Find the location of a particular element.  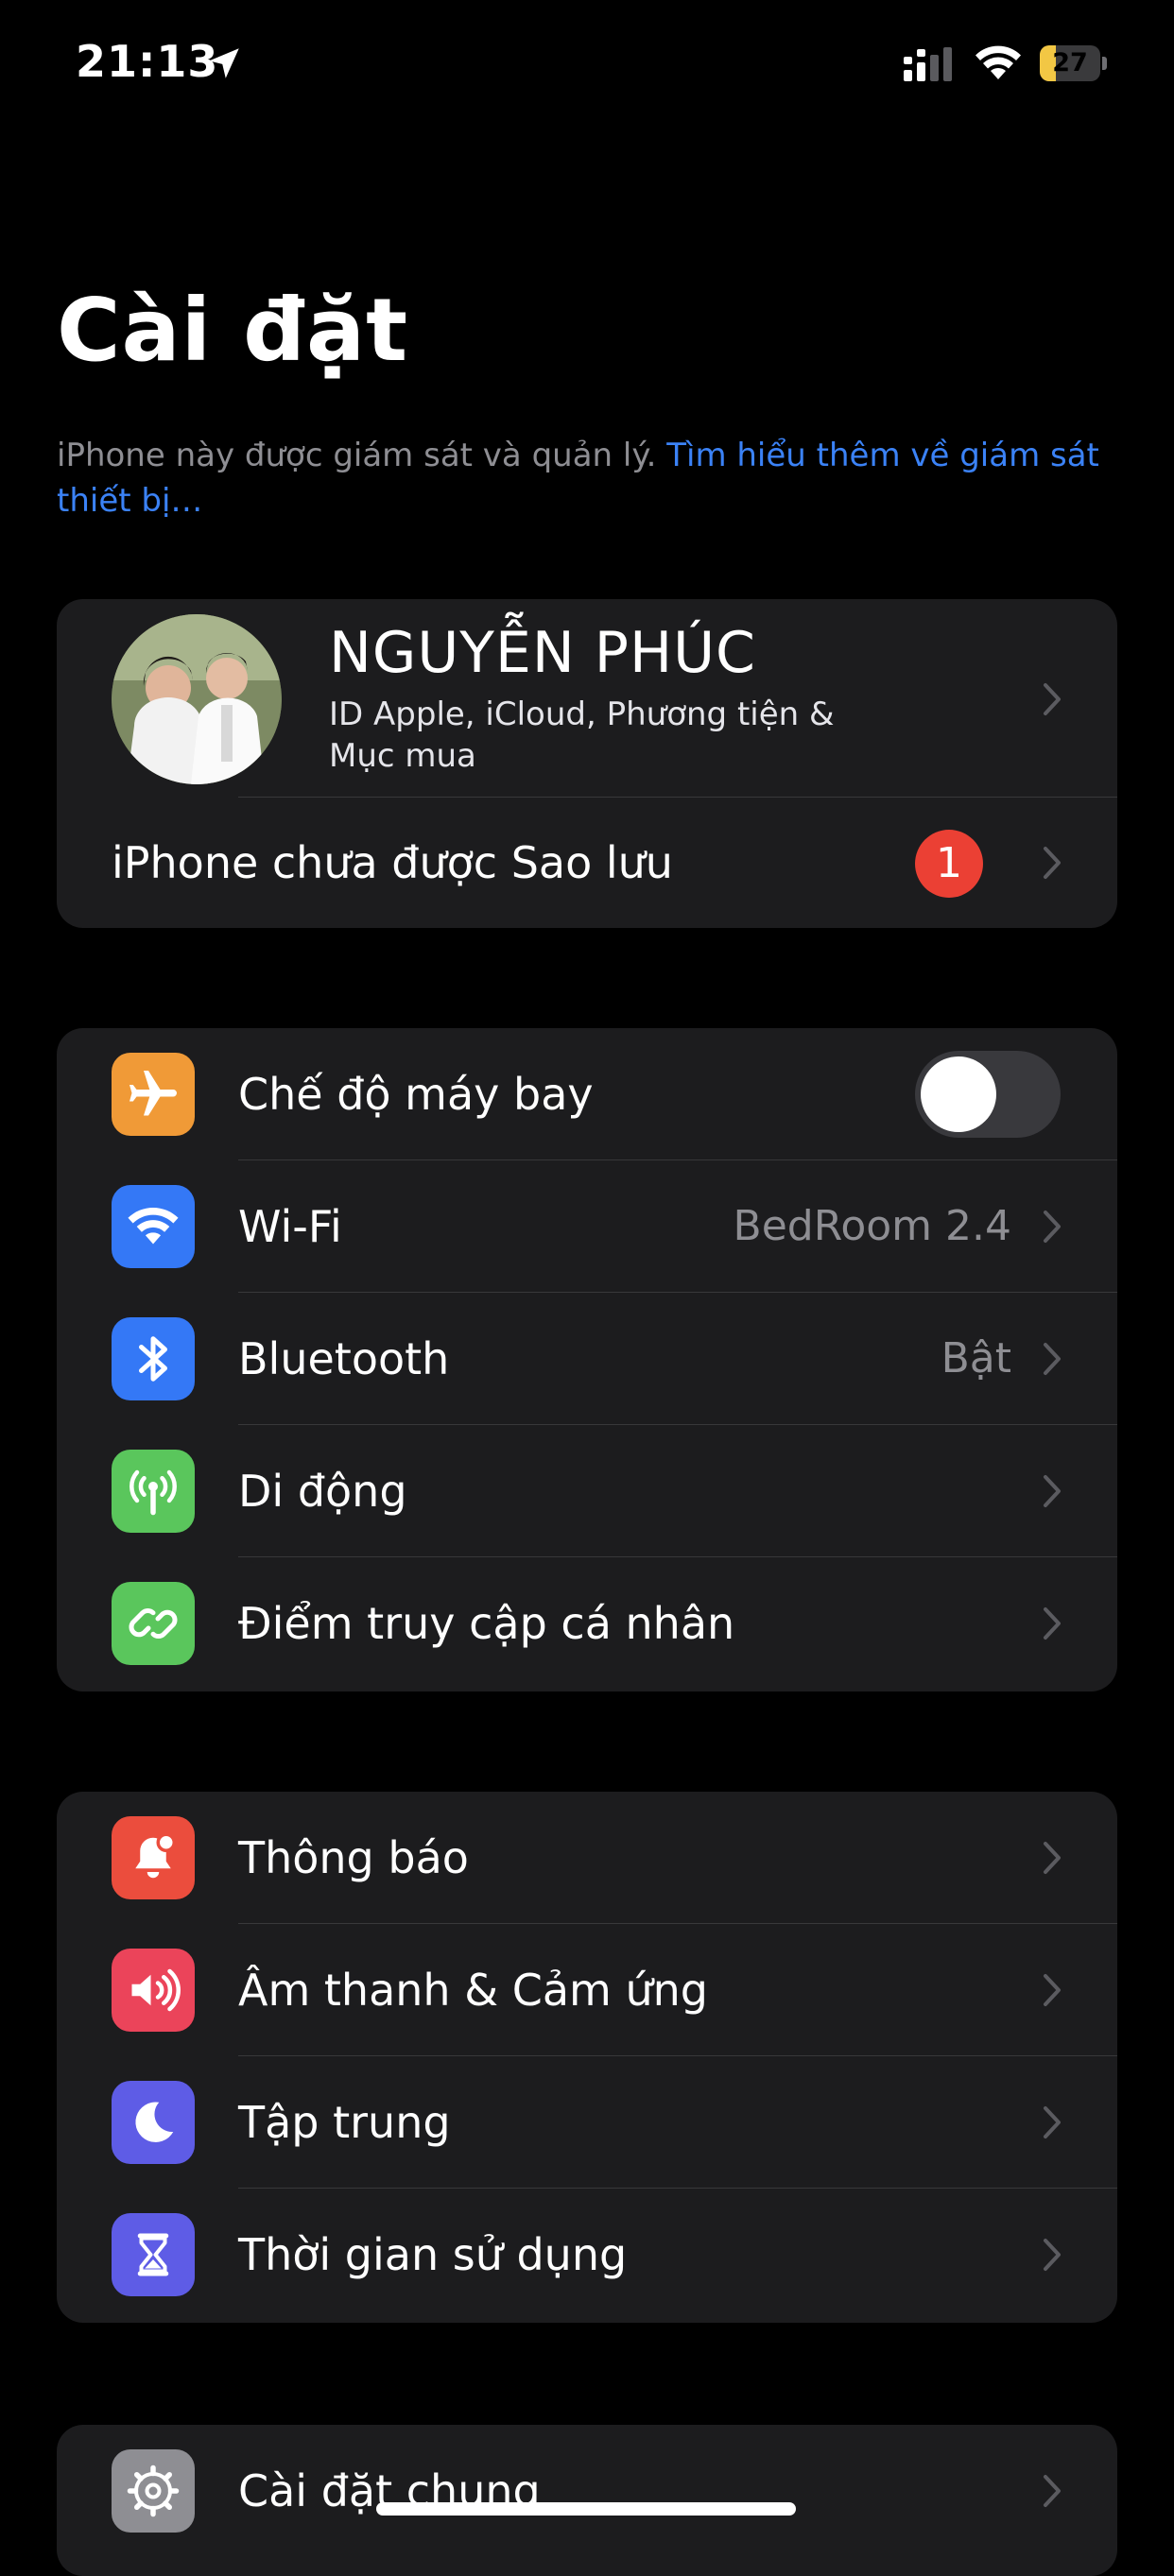

row-label: Tập trung is located at coordinates (344, 2122).